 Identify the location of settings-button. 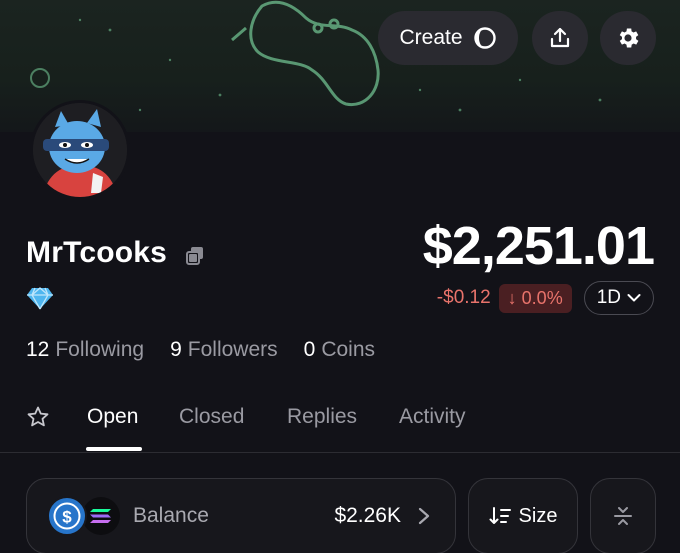
(628, 38).